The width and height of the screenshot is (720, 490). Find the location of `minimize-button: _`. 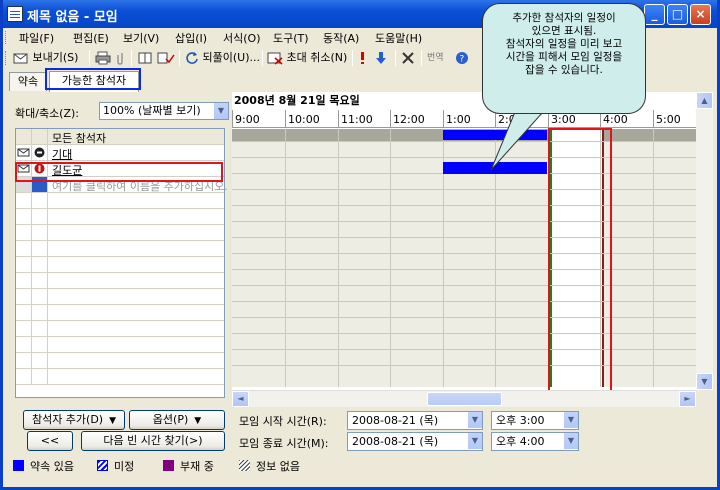

minimize-button: _ is located at coordinates (654, 14).